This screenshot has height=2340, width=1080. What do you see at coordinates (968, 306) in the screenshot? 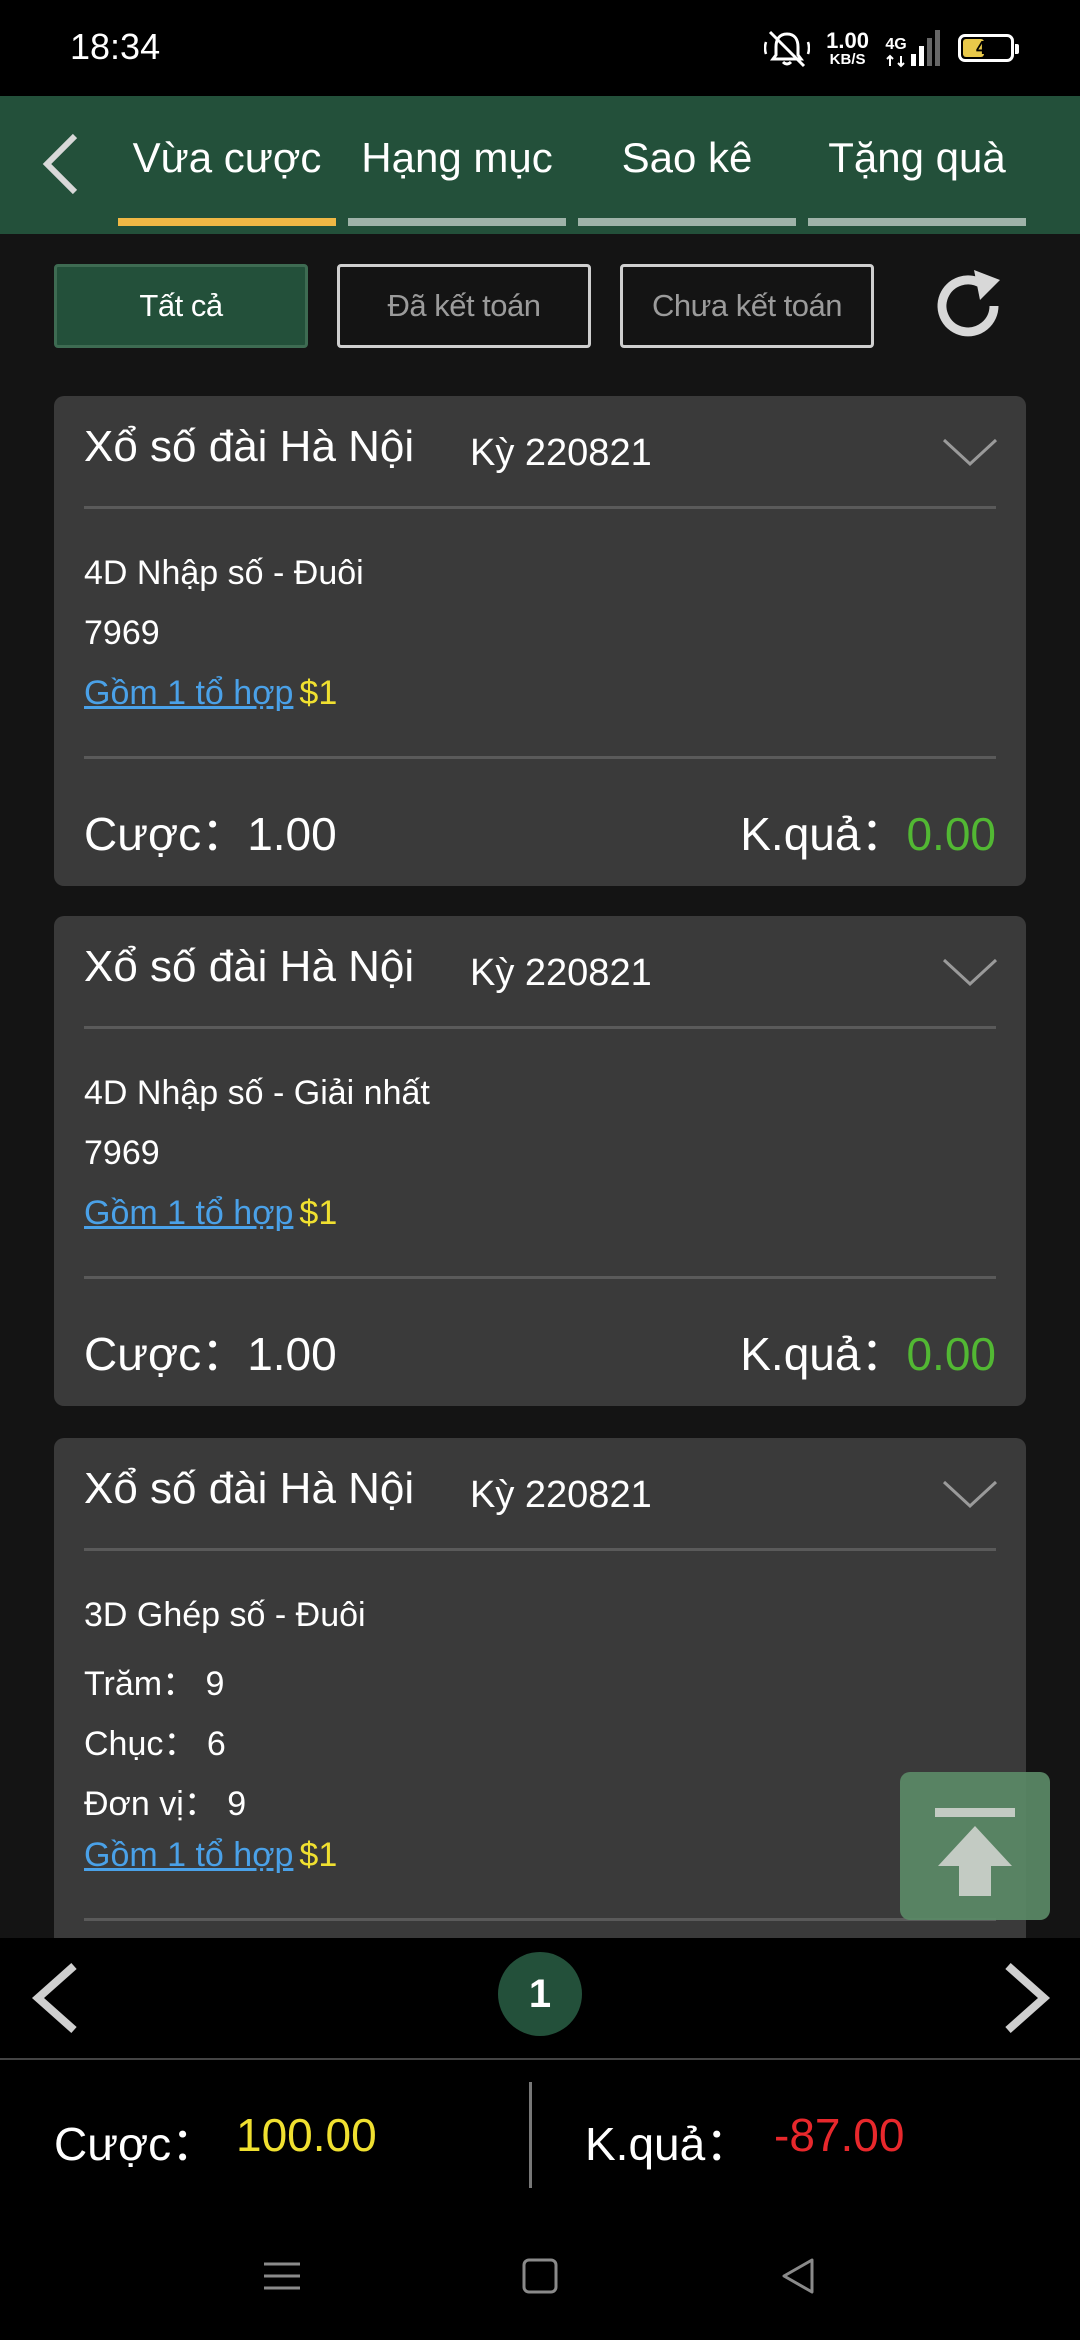
I see `refresh-icon` at bounding box center [968, 306].